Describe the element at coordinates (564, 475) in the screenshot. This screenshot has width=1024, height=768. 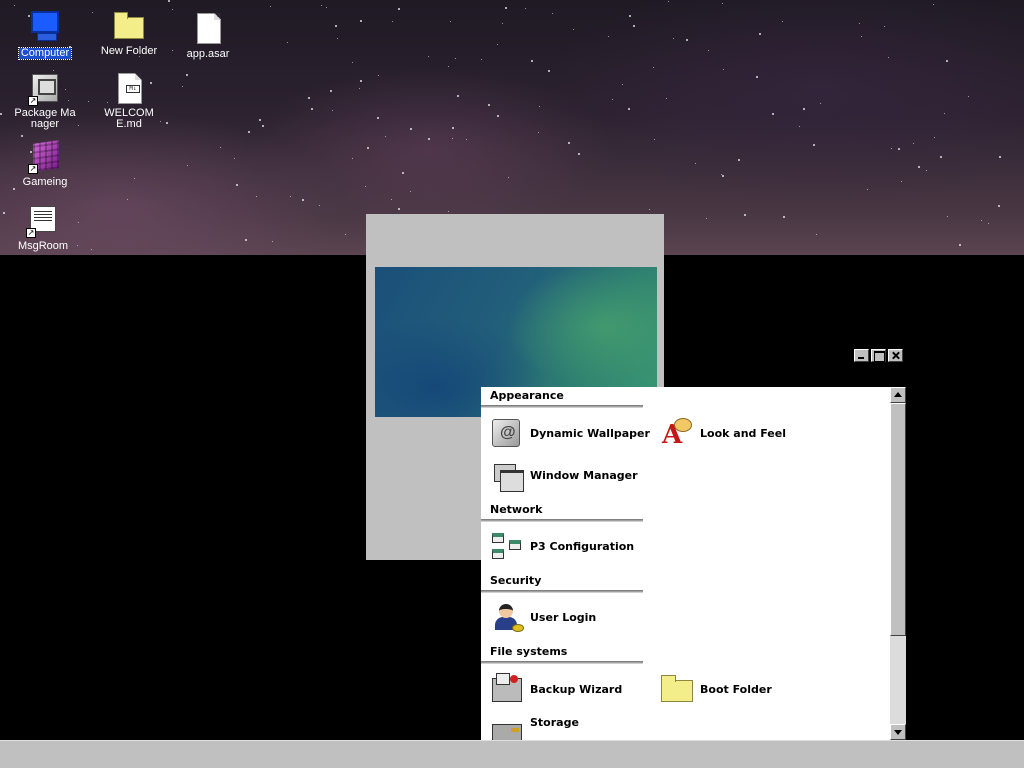
I see `item-window-manager: Window Manager` at that location.